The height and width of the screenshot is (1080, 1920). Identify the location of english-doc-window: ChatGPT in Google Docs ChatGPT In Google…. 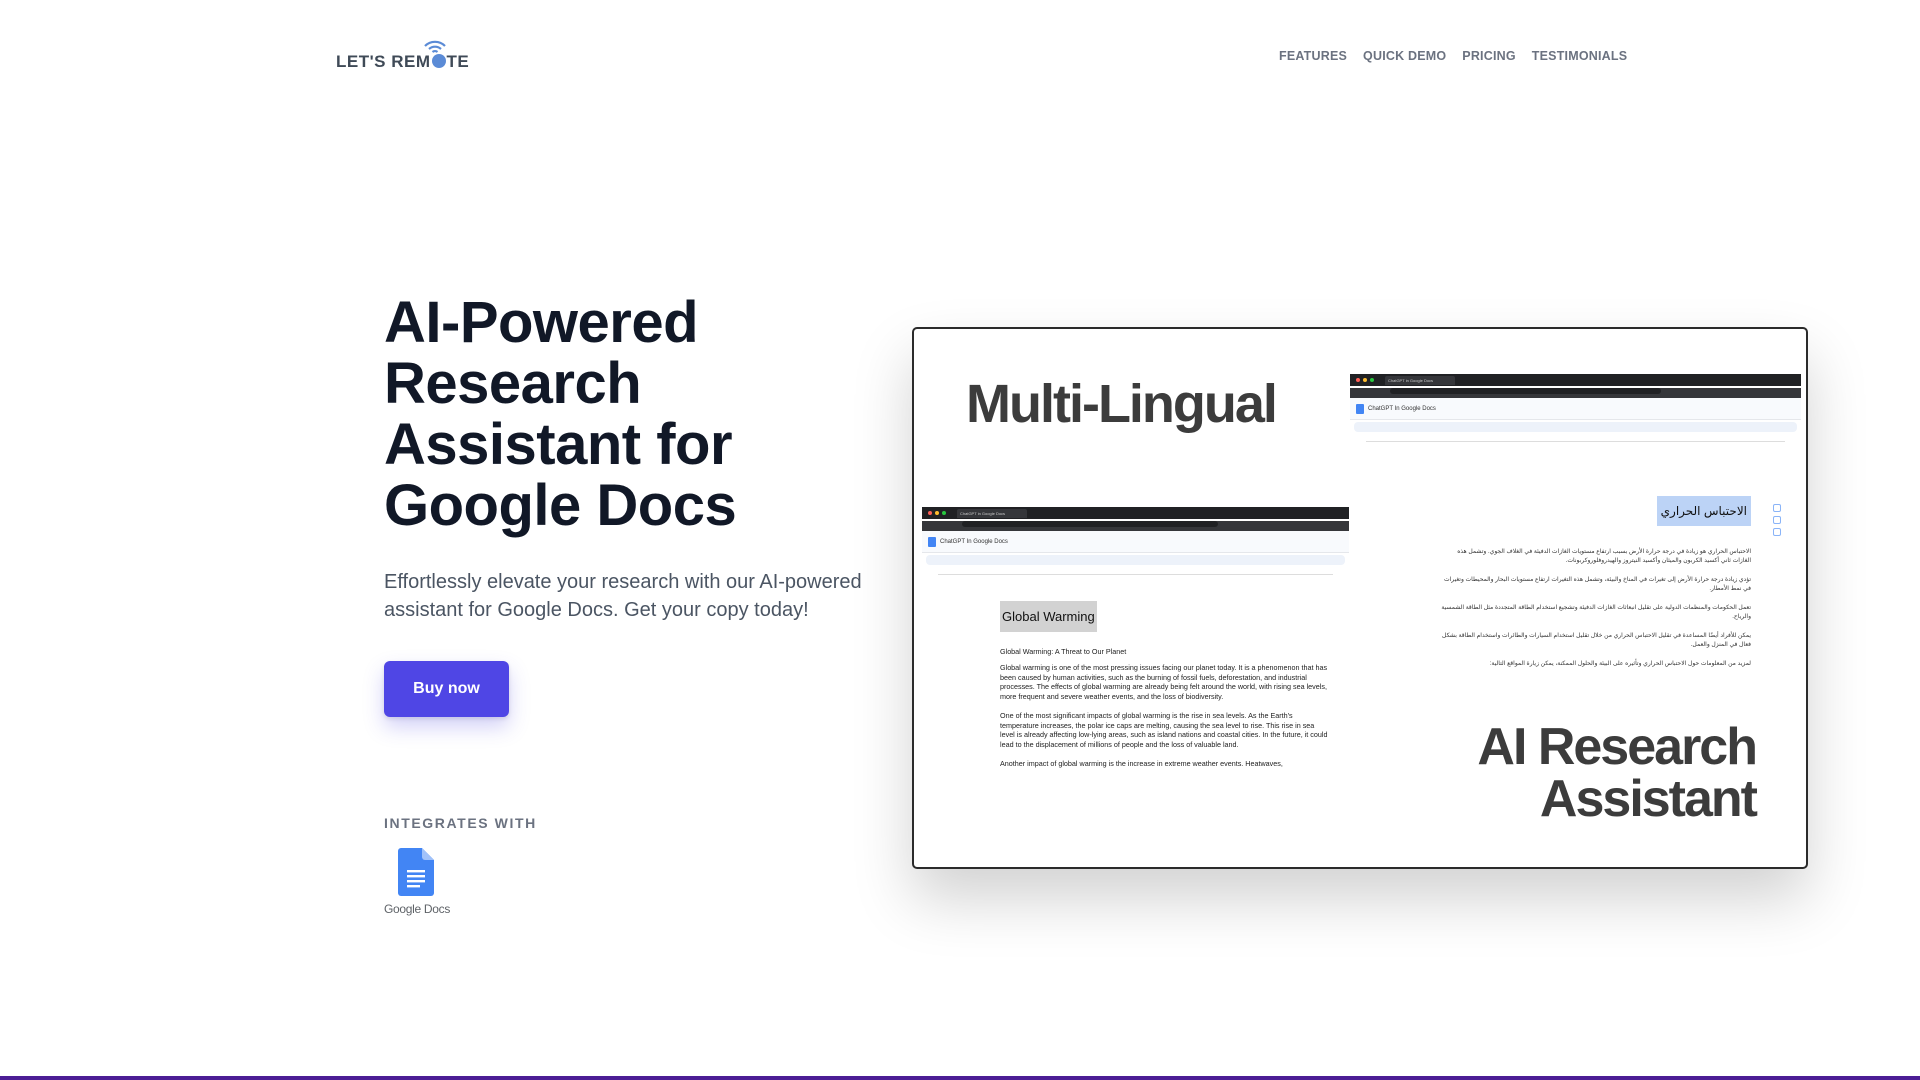
(1135, 666).